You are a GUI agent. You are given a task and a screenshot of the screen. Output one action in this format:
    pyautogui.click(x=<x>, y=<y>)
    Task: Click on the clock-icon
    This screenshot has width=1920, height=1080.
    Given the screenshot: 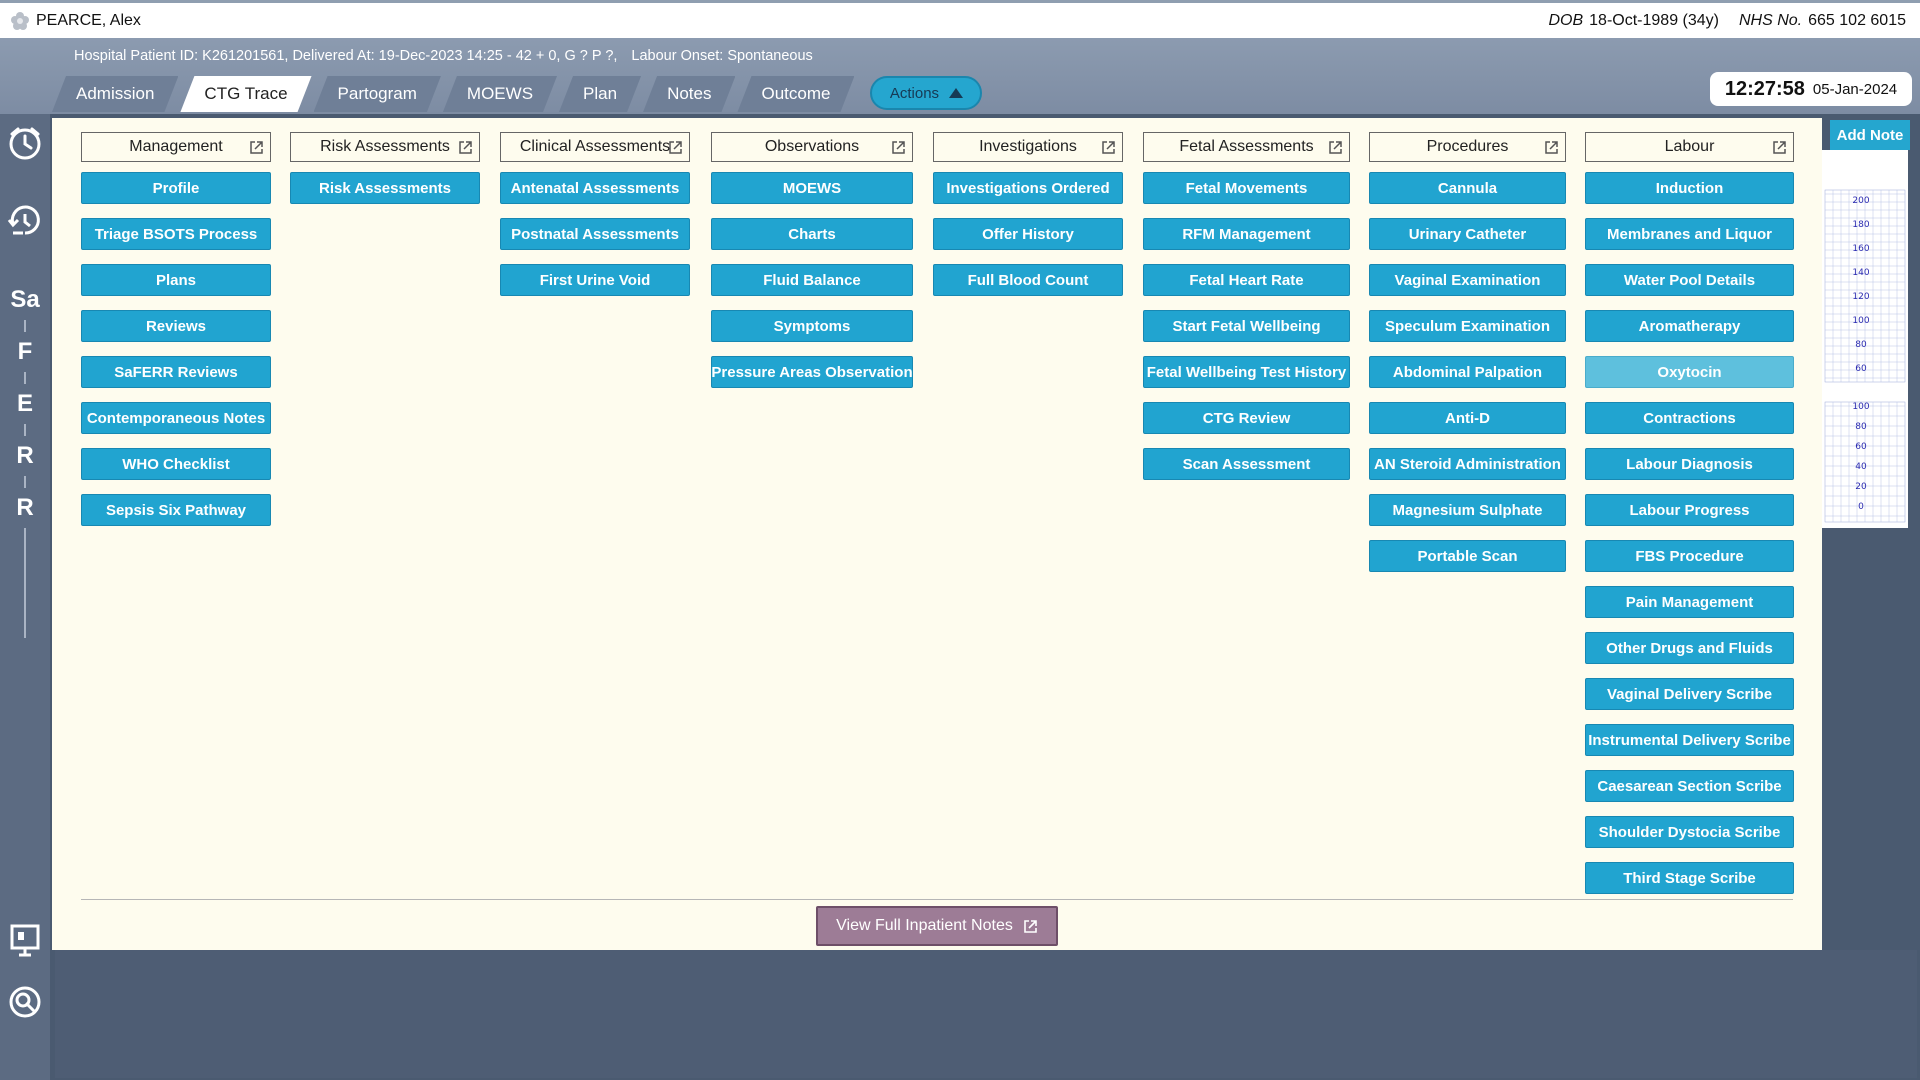 What is the action you would take?
    pyautogui.click(x=25, y=143)
    